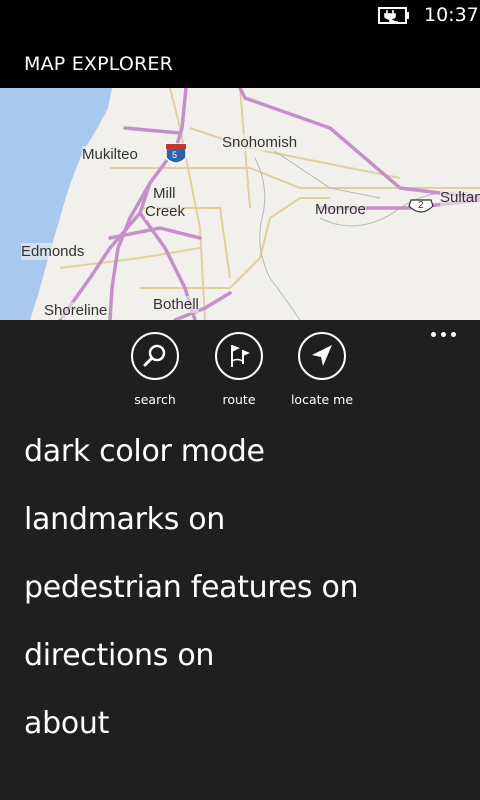  Describe the element at coordinates (56, 204) in the screenshot. I see `puget-sound-water` at that location.